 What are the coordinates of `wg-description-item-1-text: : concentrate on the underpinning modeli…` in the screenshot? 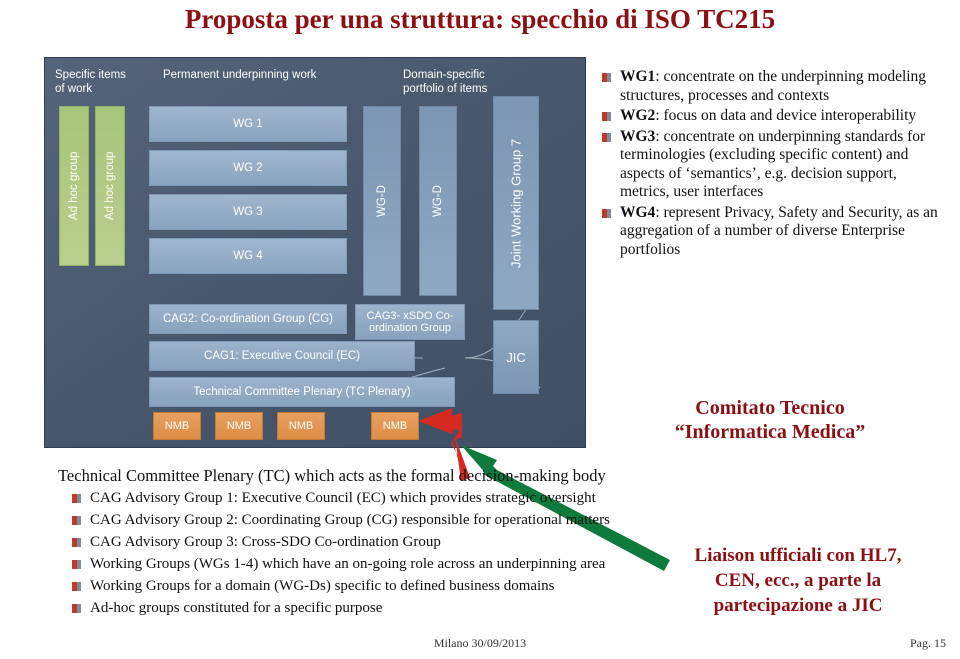 It's located at (773, 86).